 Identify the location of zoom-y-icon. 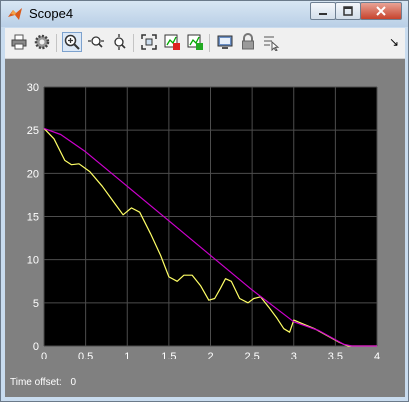
(120, 42).